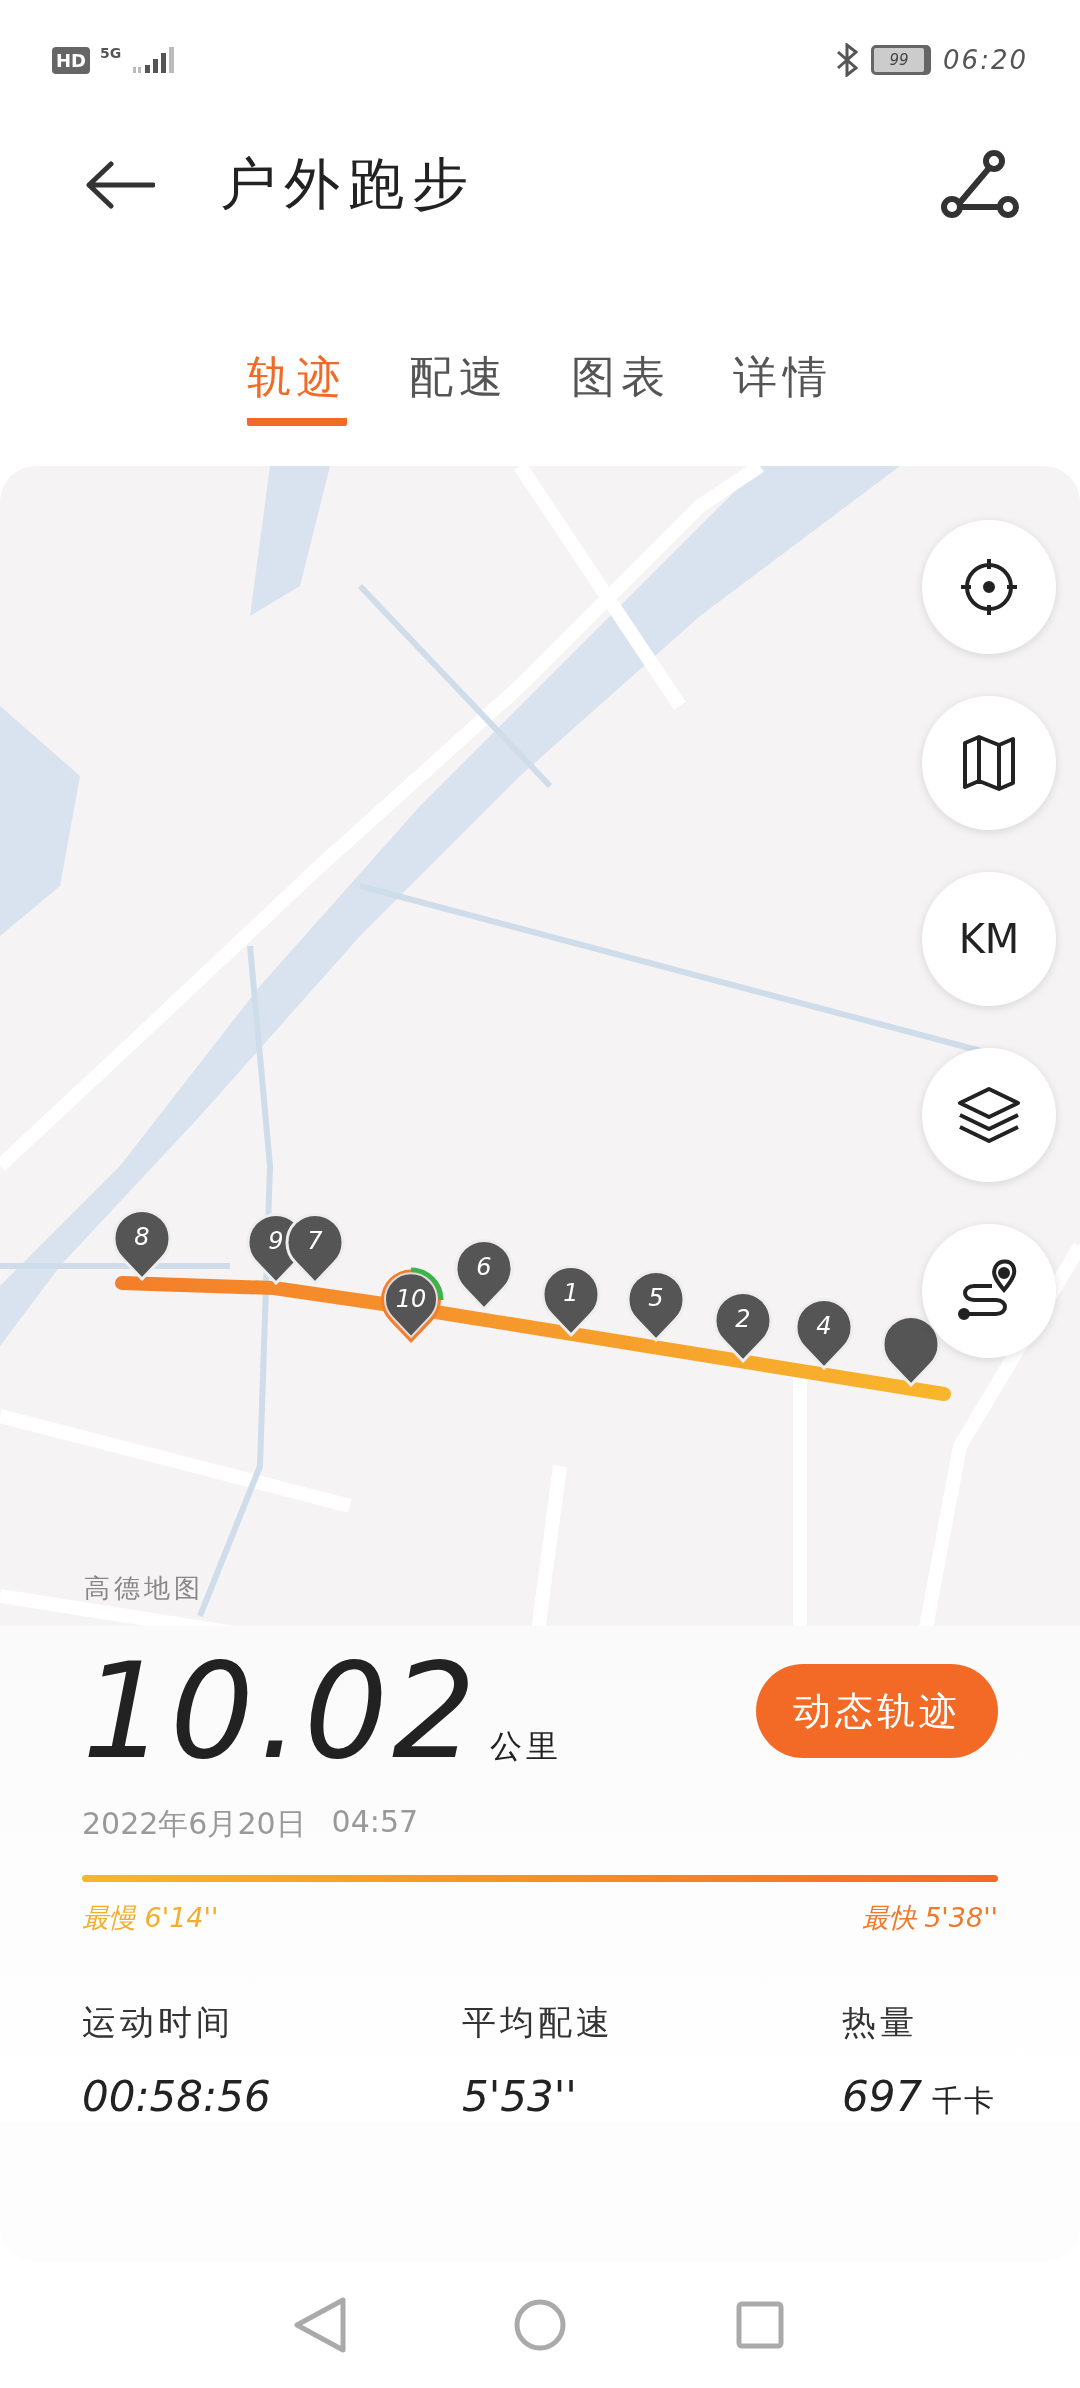 The width and height of the screenshot is (1080, 2388). I want to click on share-button, so click(980, 185).